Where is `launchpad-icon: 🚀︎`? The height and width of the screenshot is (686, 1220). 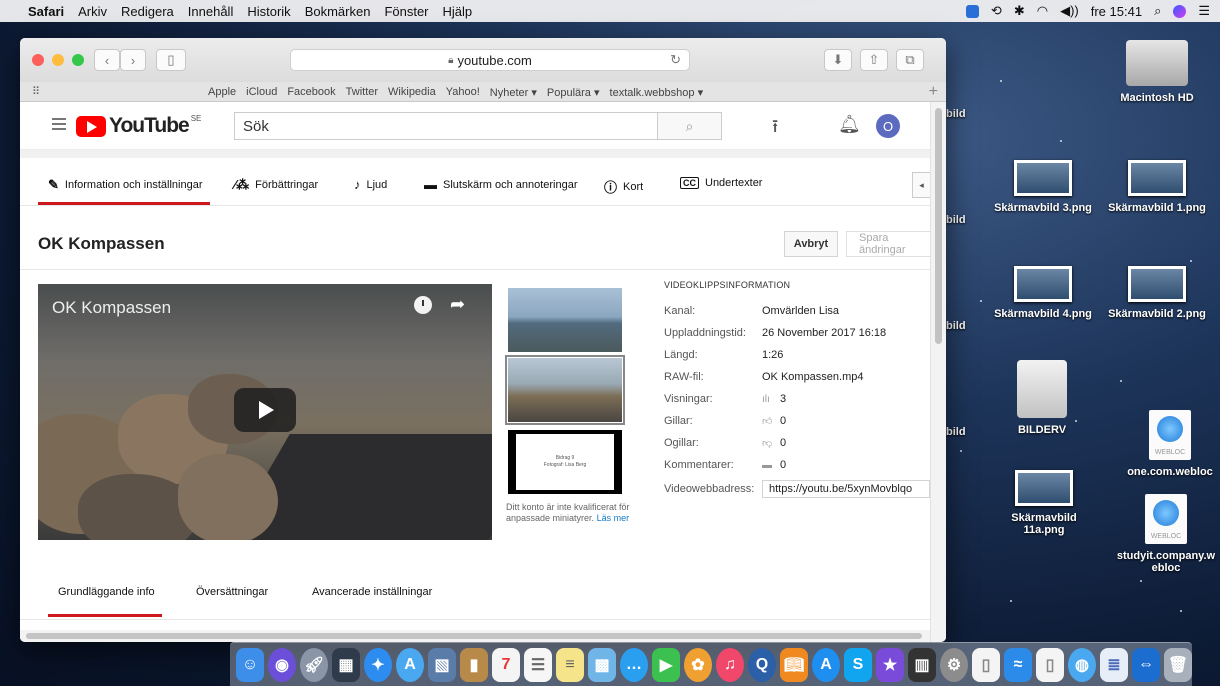
launchpad-icon: 🚀︎ is located at coordinates (314, 664).